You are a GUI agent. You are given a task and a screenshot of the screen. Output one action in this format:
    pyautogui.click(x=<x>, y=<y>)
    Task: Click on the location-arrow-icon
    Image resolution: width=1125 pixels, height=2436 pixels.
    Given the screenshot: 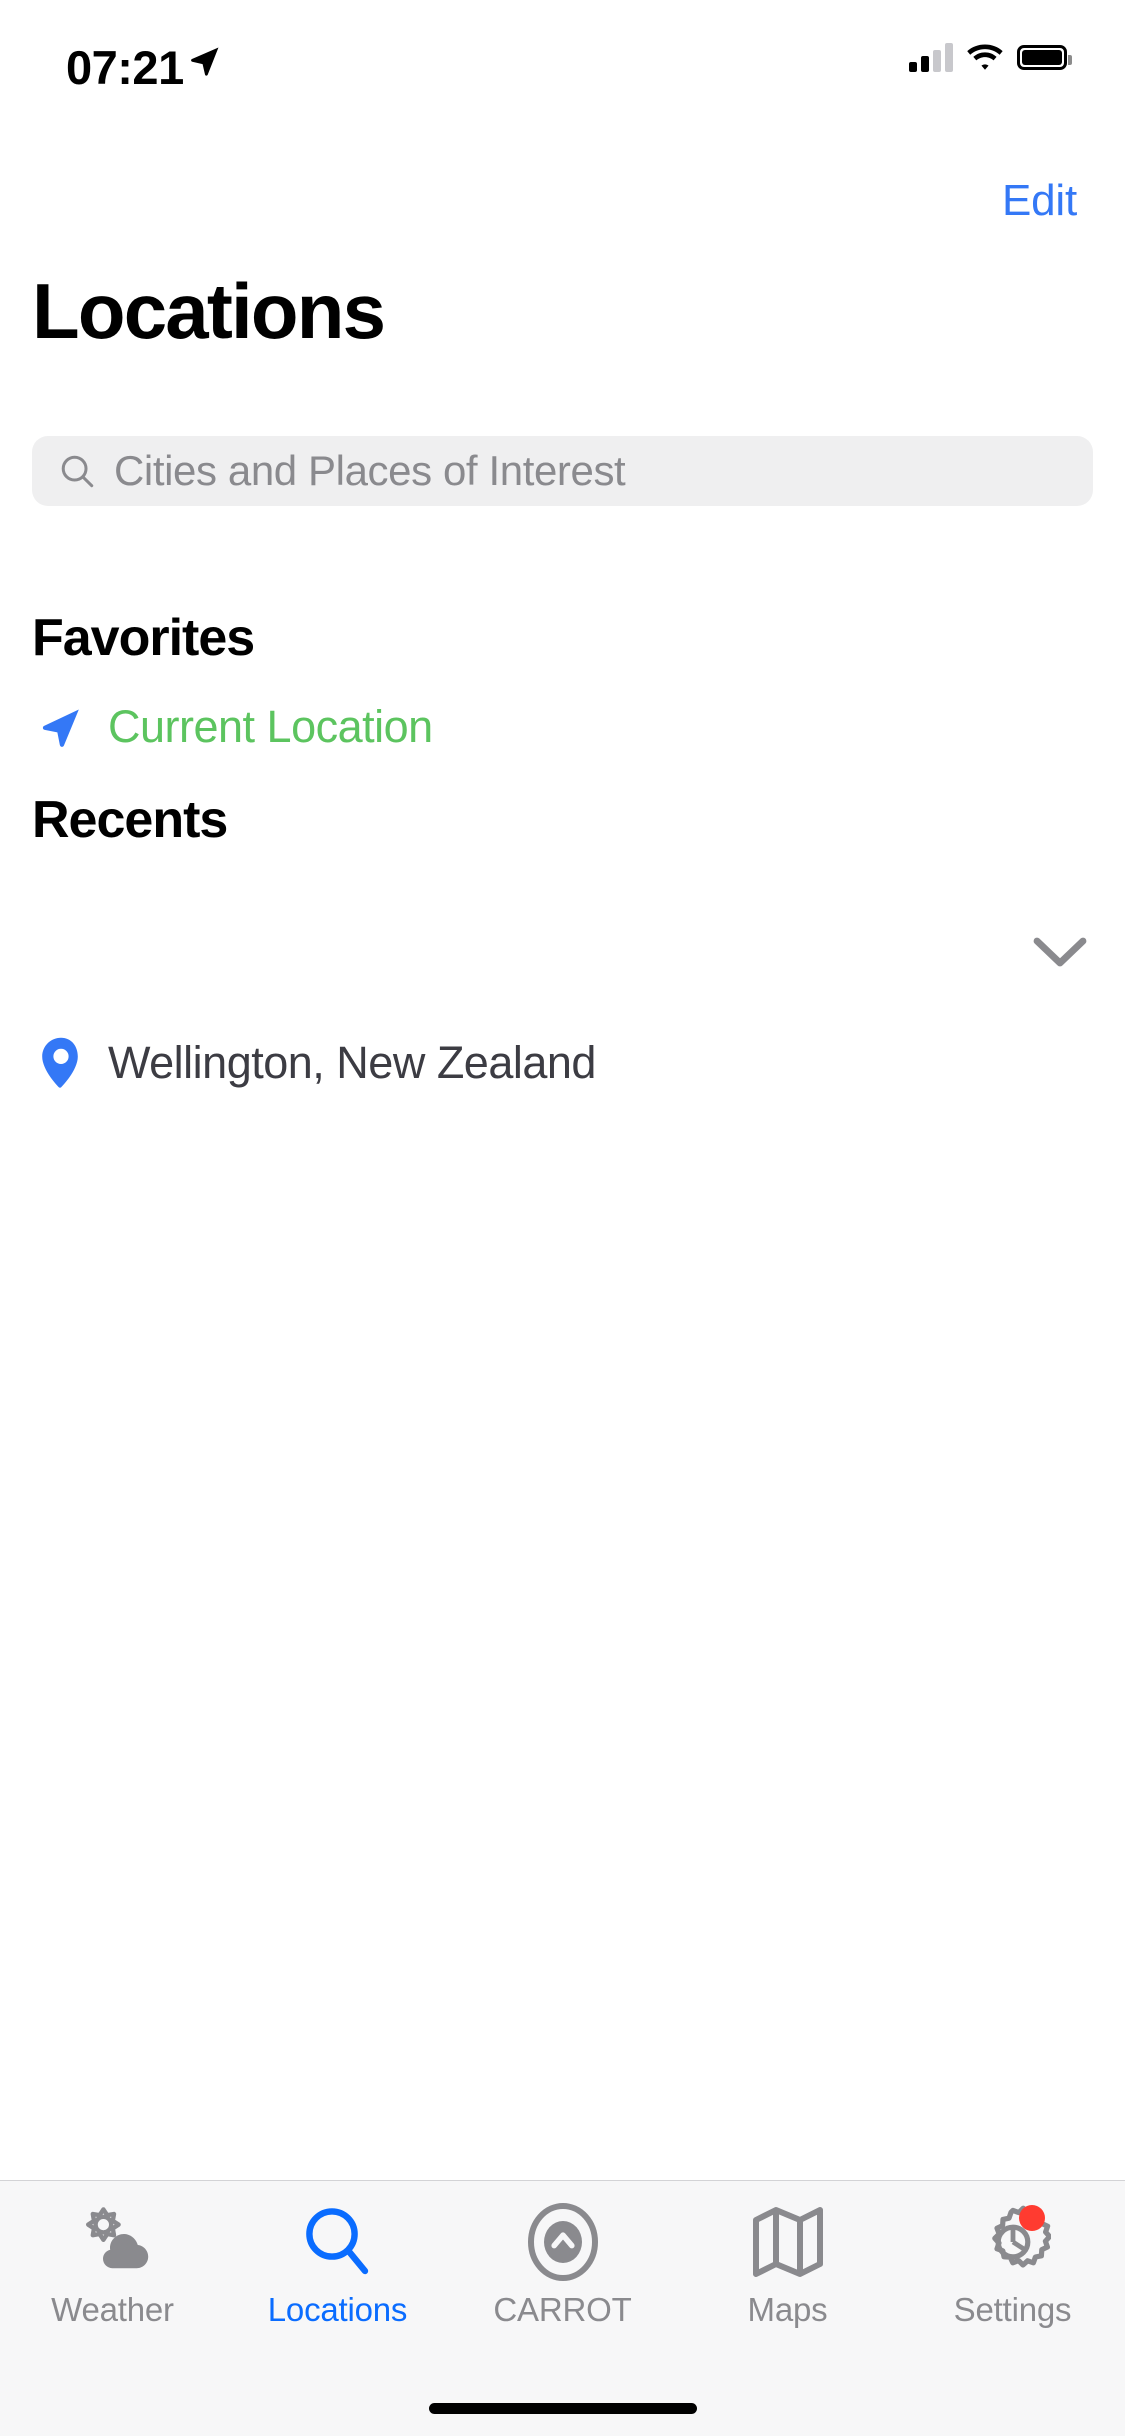 What is the action you would take?
    pyautogui.click(x=205, y=61)
    